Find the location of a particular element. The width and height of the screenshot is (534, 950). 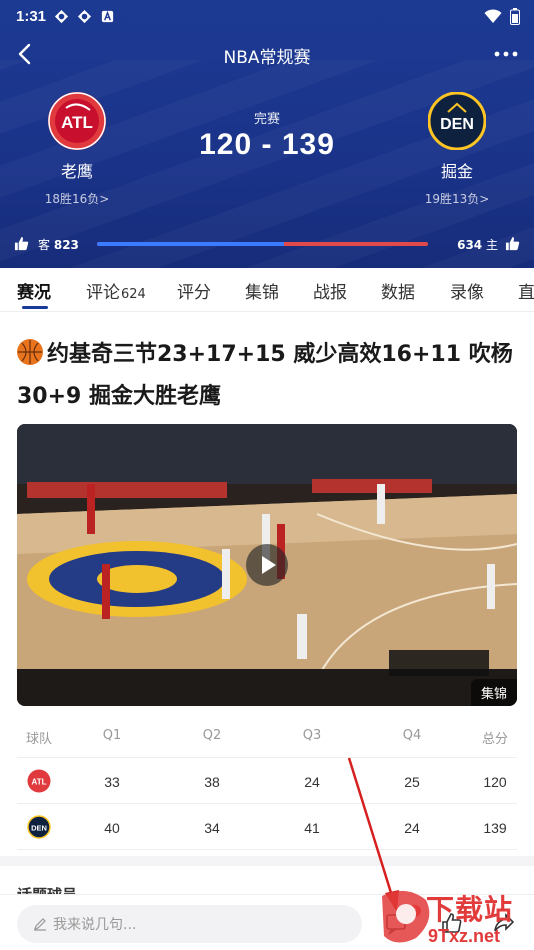

article-headline: 约基奇三节23+17+15 威少高效16+11 吹杨30+9 掘金大胜老鹰 is located at coordinates (267, 376).